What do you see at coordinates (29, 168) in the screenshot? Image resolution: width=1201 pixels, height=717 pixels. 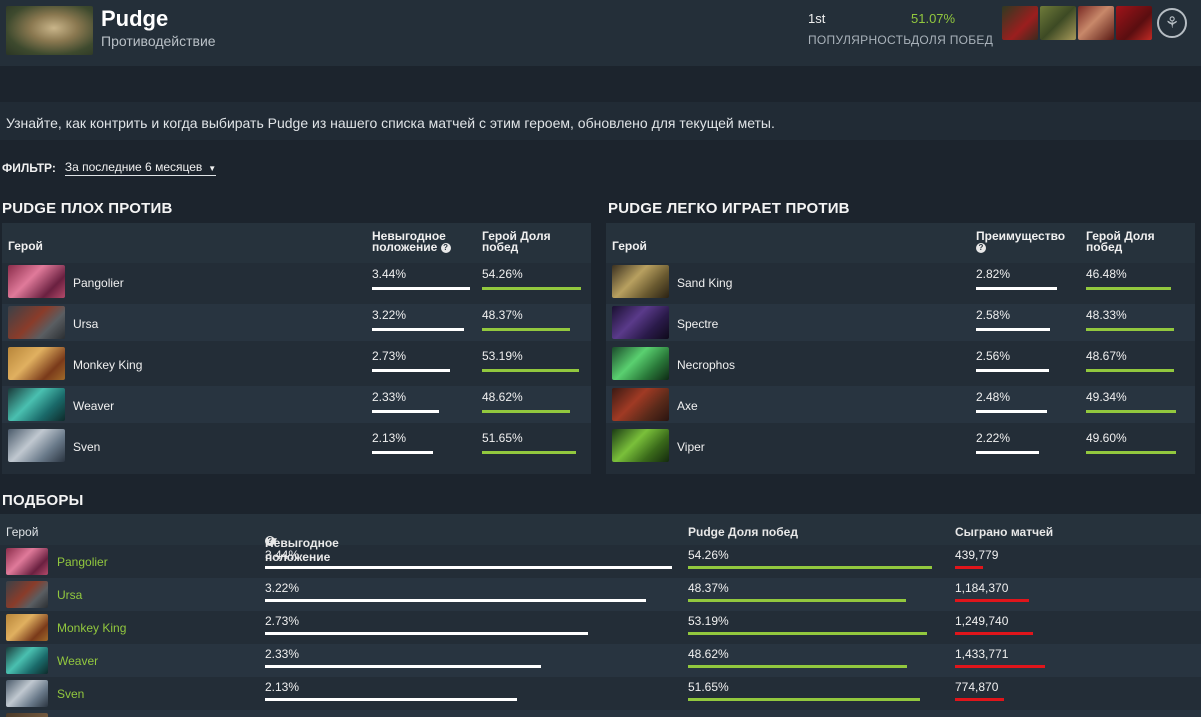 I see `filter-label: ФИЛЬТР:` at bounding box center [29, 168].